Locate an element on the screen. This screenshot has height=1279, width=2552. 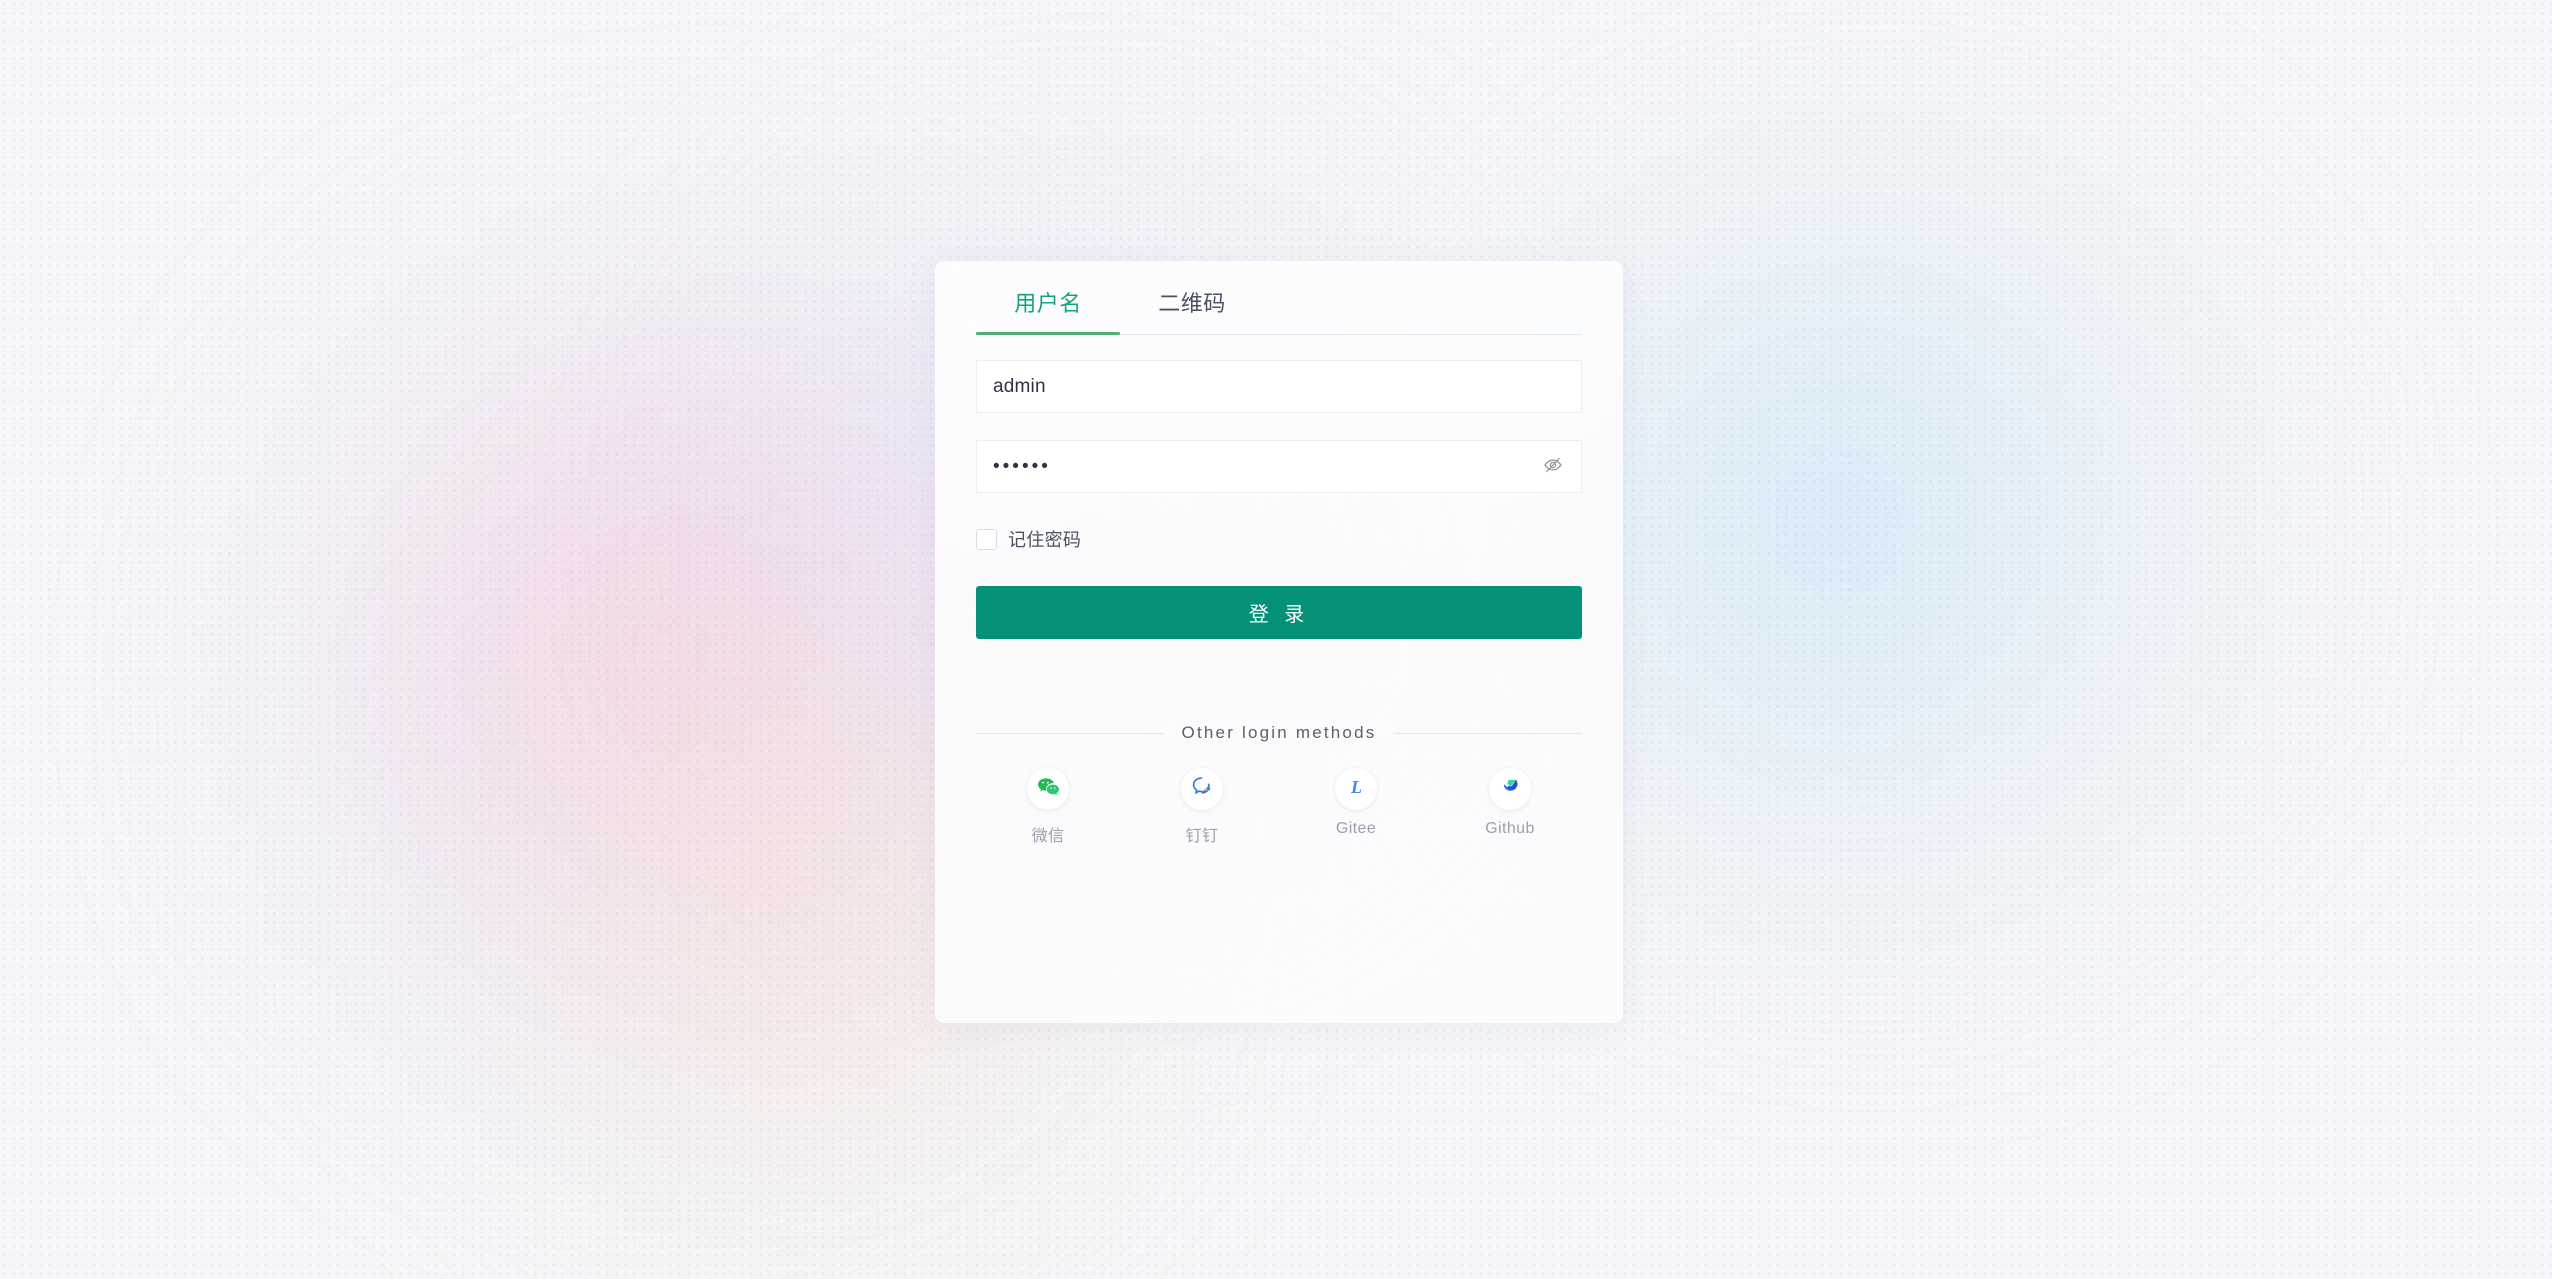
dingtalk-icon-circle is located at coordinates (1202, 789).